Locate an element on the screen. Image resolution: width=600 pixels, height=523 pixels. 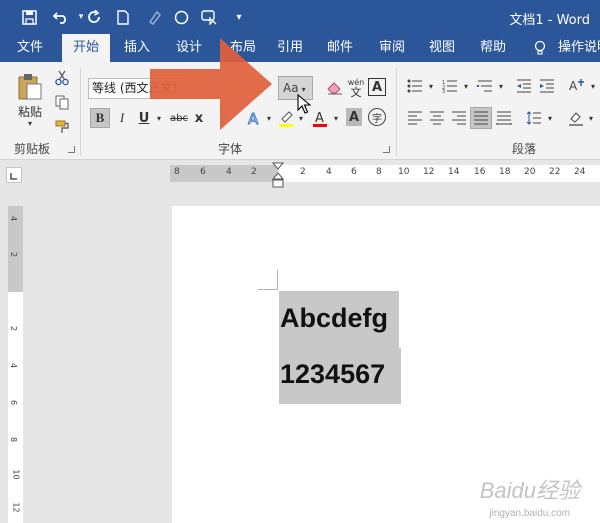
paragraph-group-label: 段落 is located at coordinates (524, 149).